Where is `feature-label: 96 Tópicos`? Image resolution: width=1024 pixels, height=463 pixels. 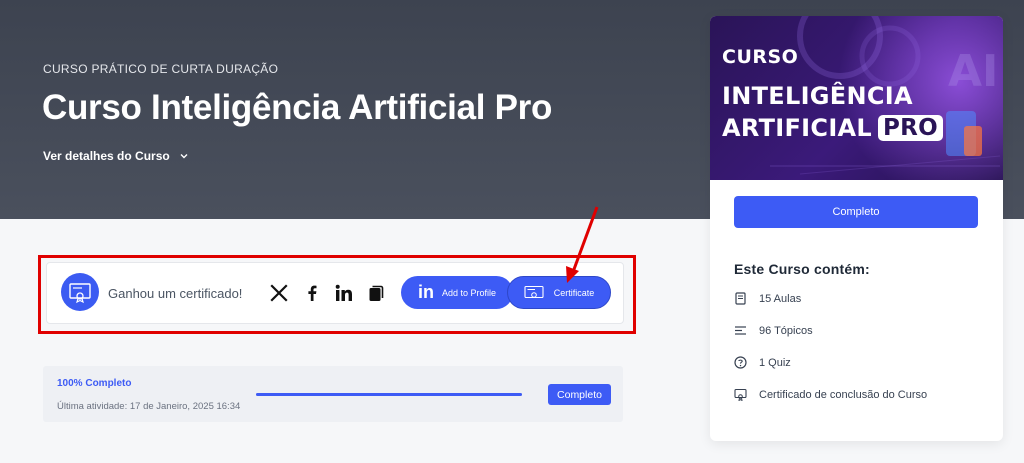
feature-label: 96 Tópicos is located at coordinates (786, 330).